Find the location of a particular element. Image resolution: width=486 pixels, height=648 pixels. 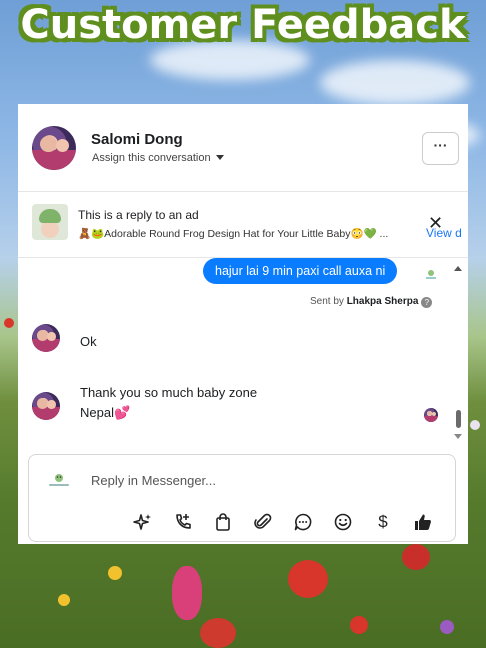

scrollbar-thumb is located at coordinates (458, 419).